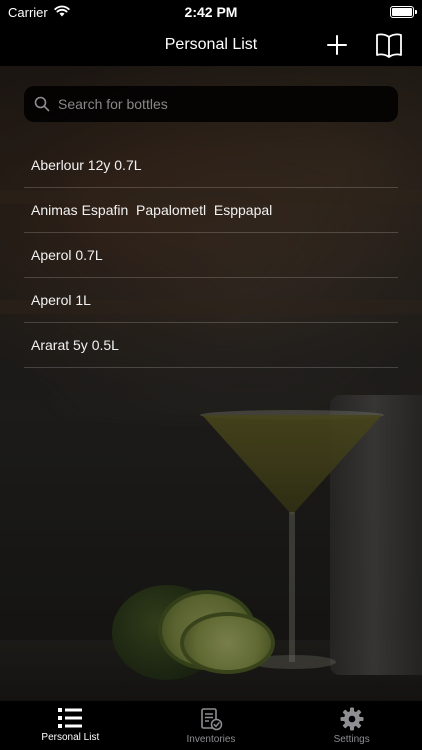  Describe the element at coordinates (352, 719) in the screenshot. I see `gear-icon` at that location.